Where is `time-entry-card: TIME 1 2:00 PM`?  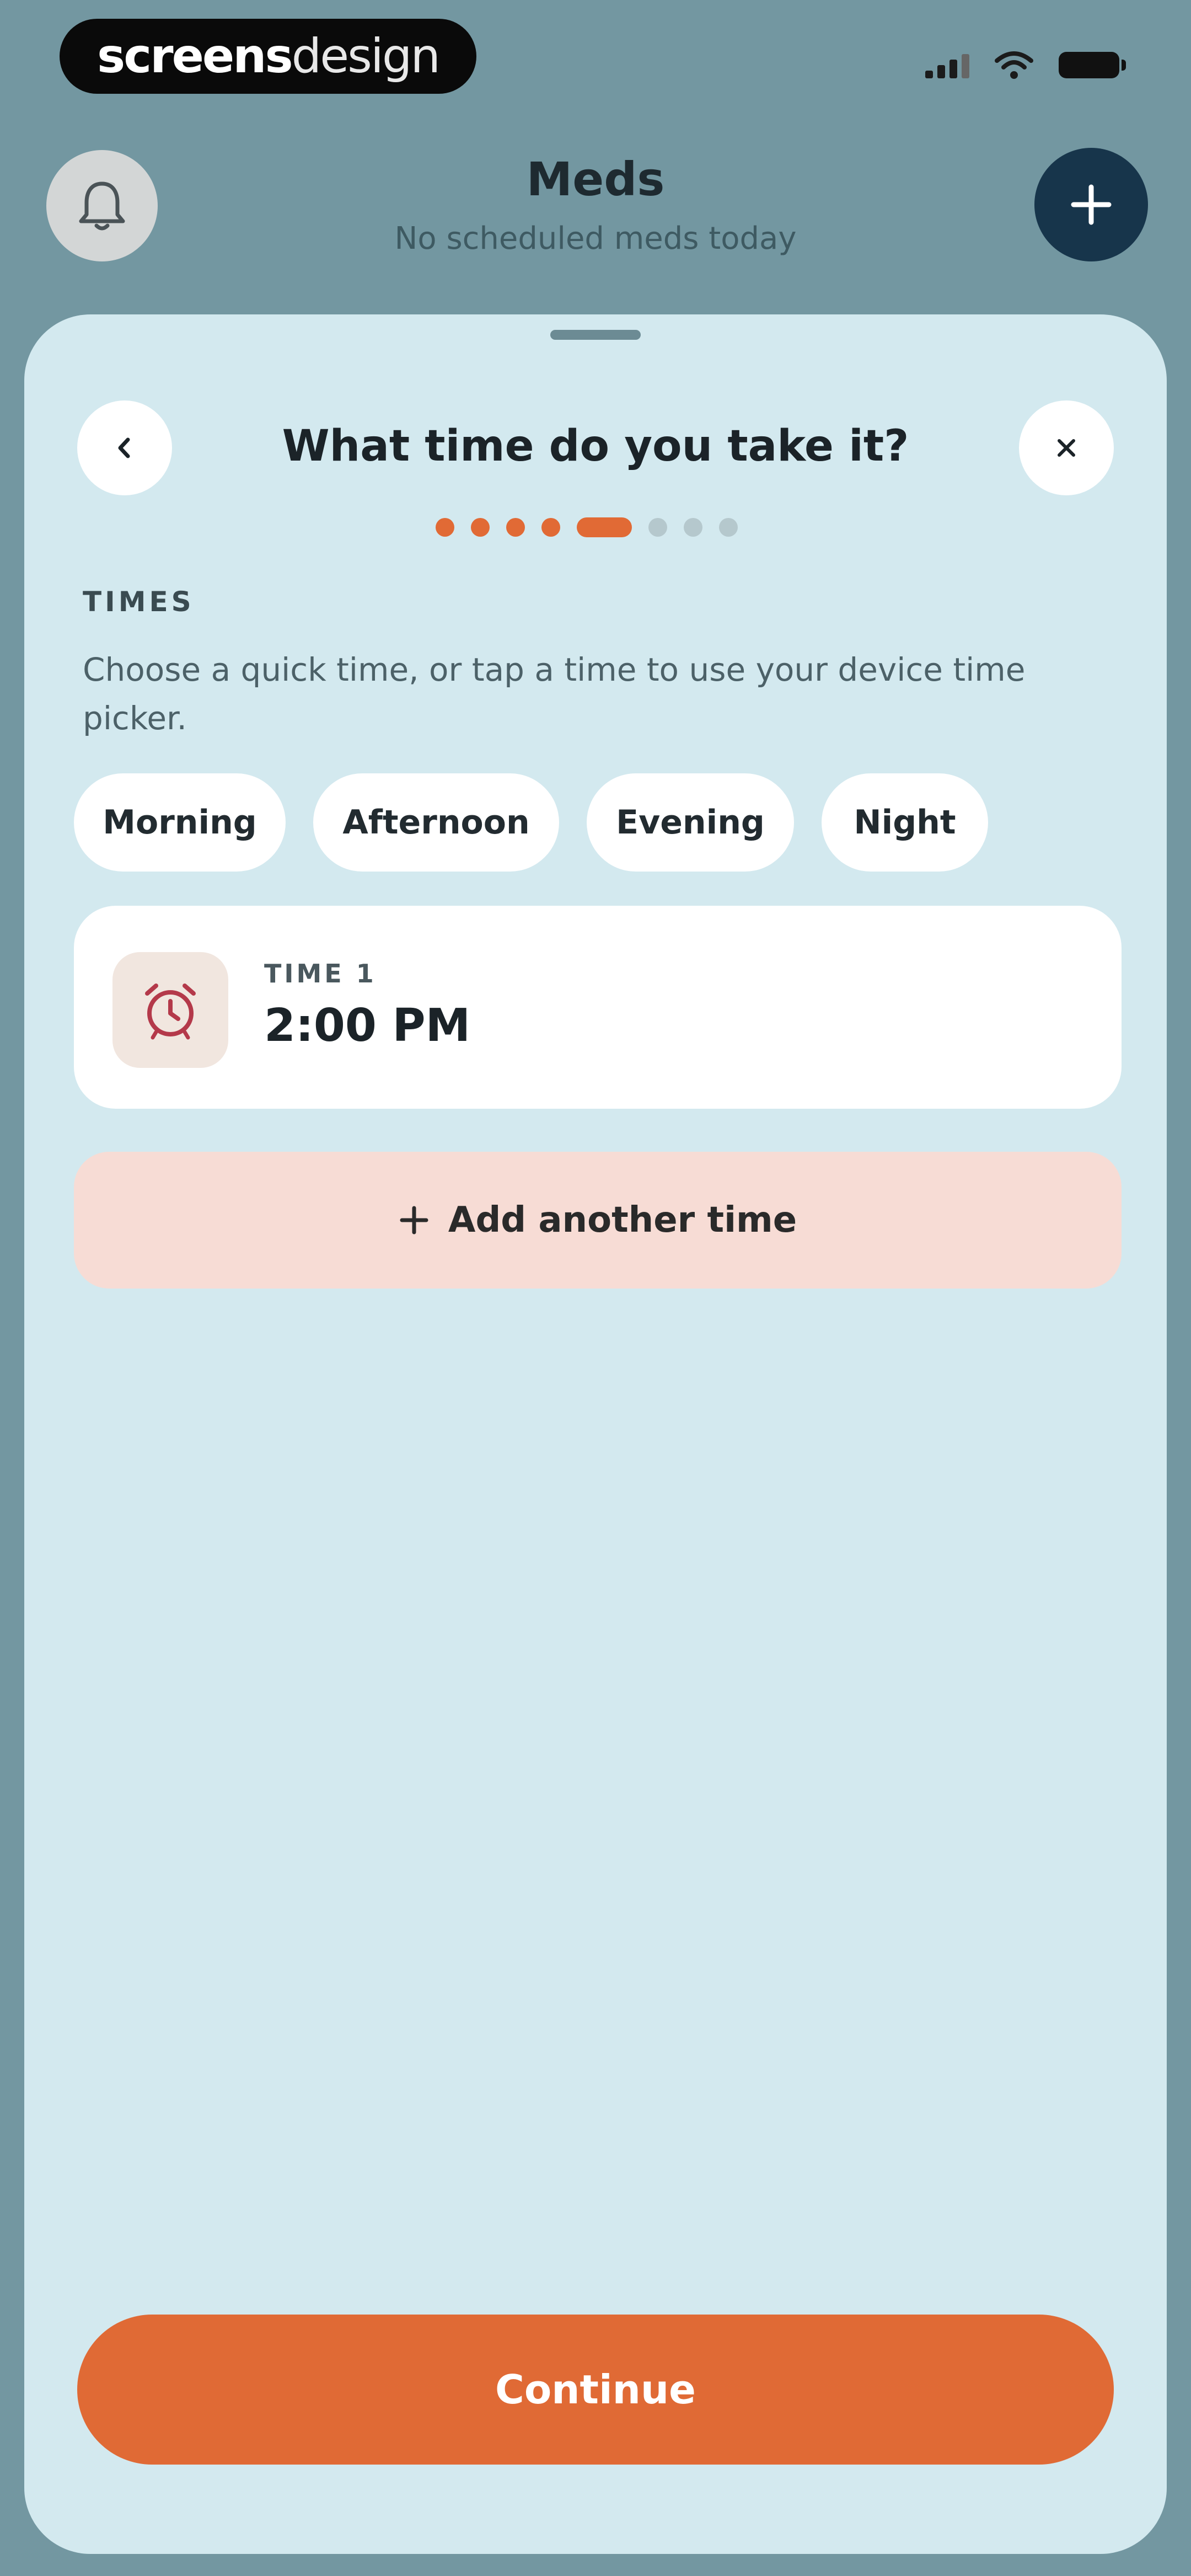
time-entry-card: TIME 1 2:00 PM is located at coordinates (598, 1007).